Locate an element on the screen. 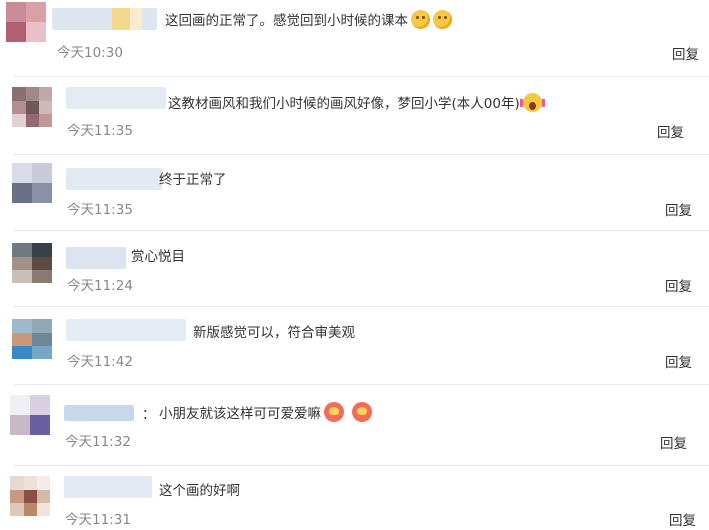 The height and width of the screenshot is (530, 709). comment-text: 小朋友就该这样可可爱爱嘛 is located at coordinates (265, 413).